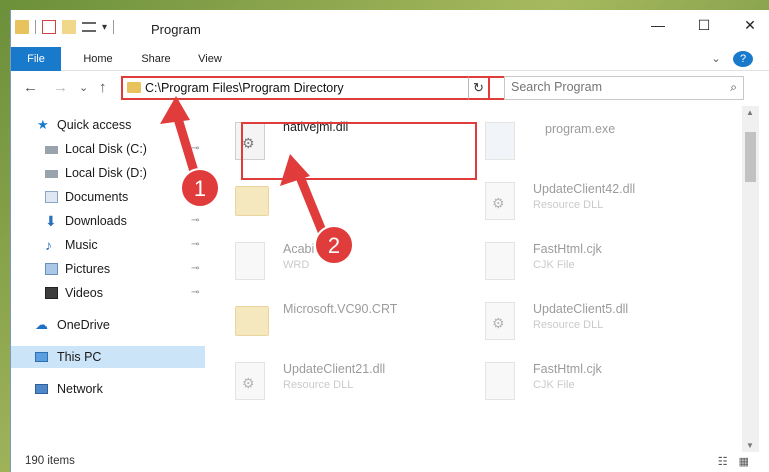 This screenshot has height=472, width=769. What do you see at coordinates (748, 25) in the screenshot?
I see `close-button: ✕` at bounding box center [748, 25].